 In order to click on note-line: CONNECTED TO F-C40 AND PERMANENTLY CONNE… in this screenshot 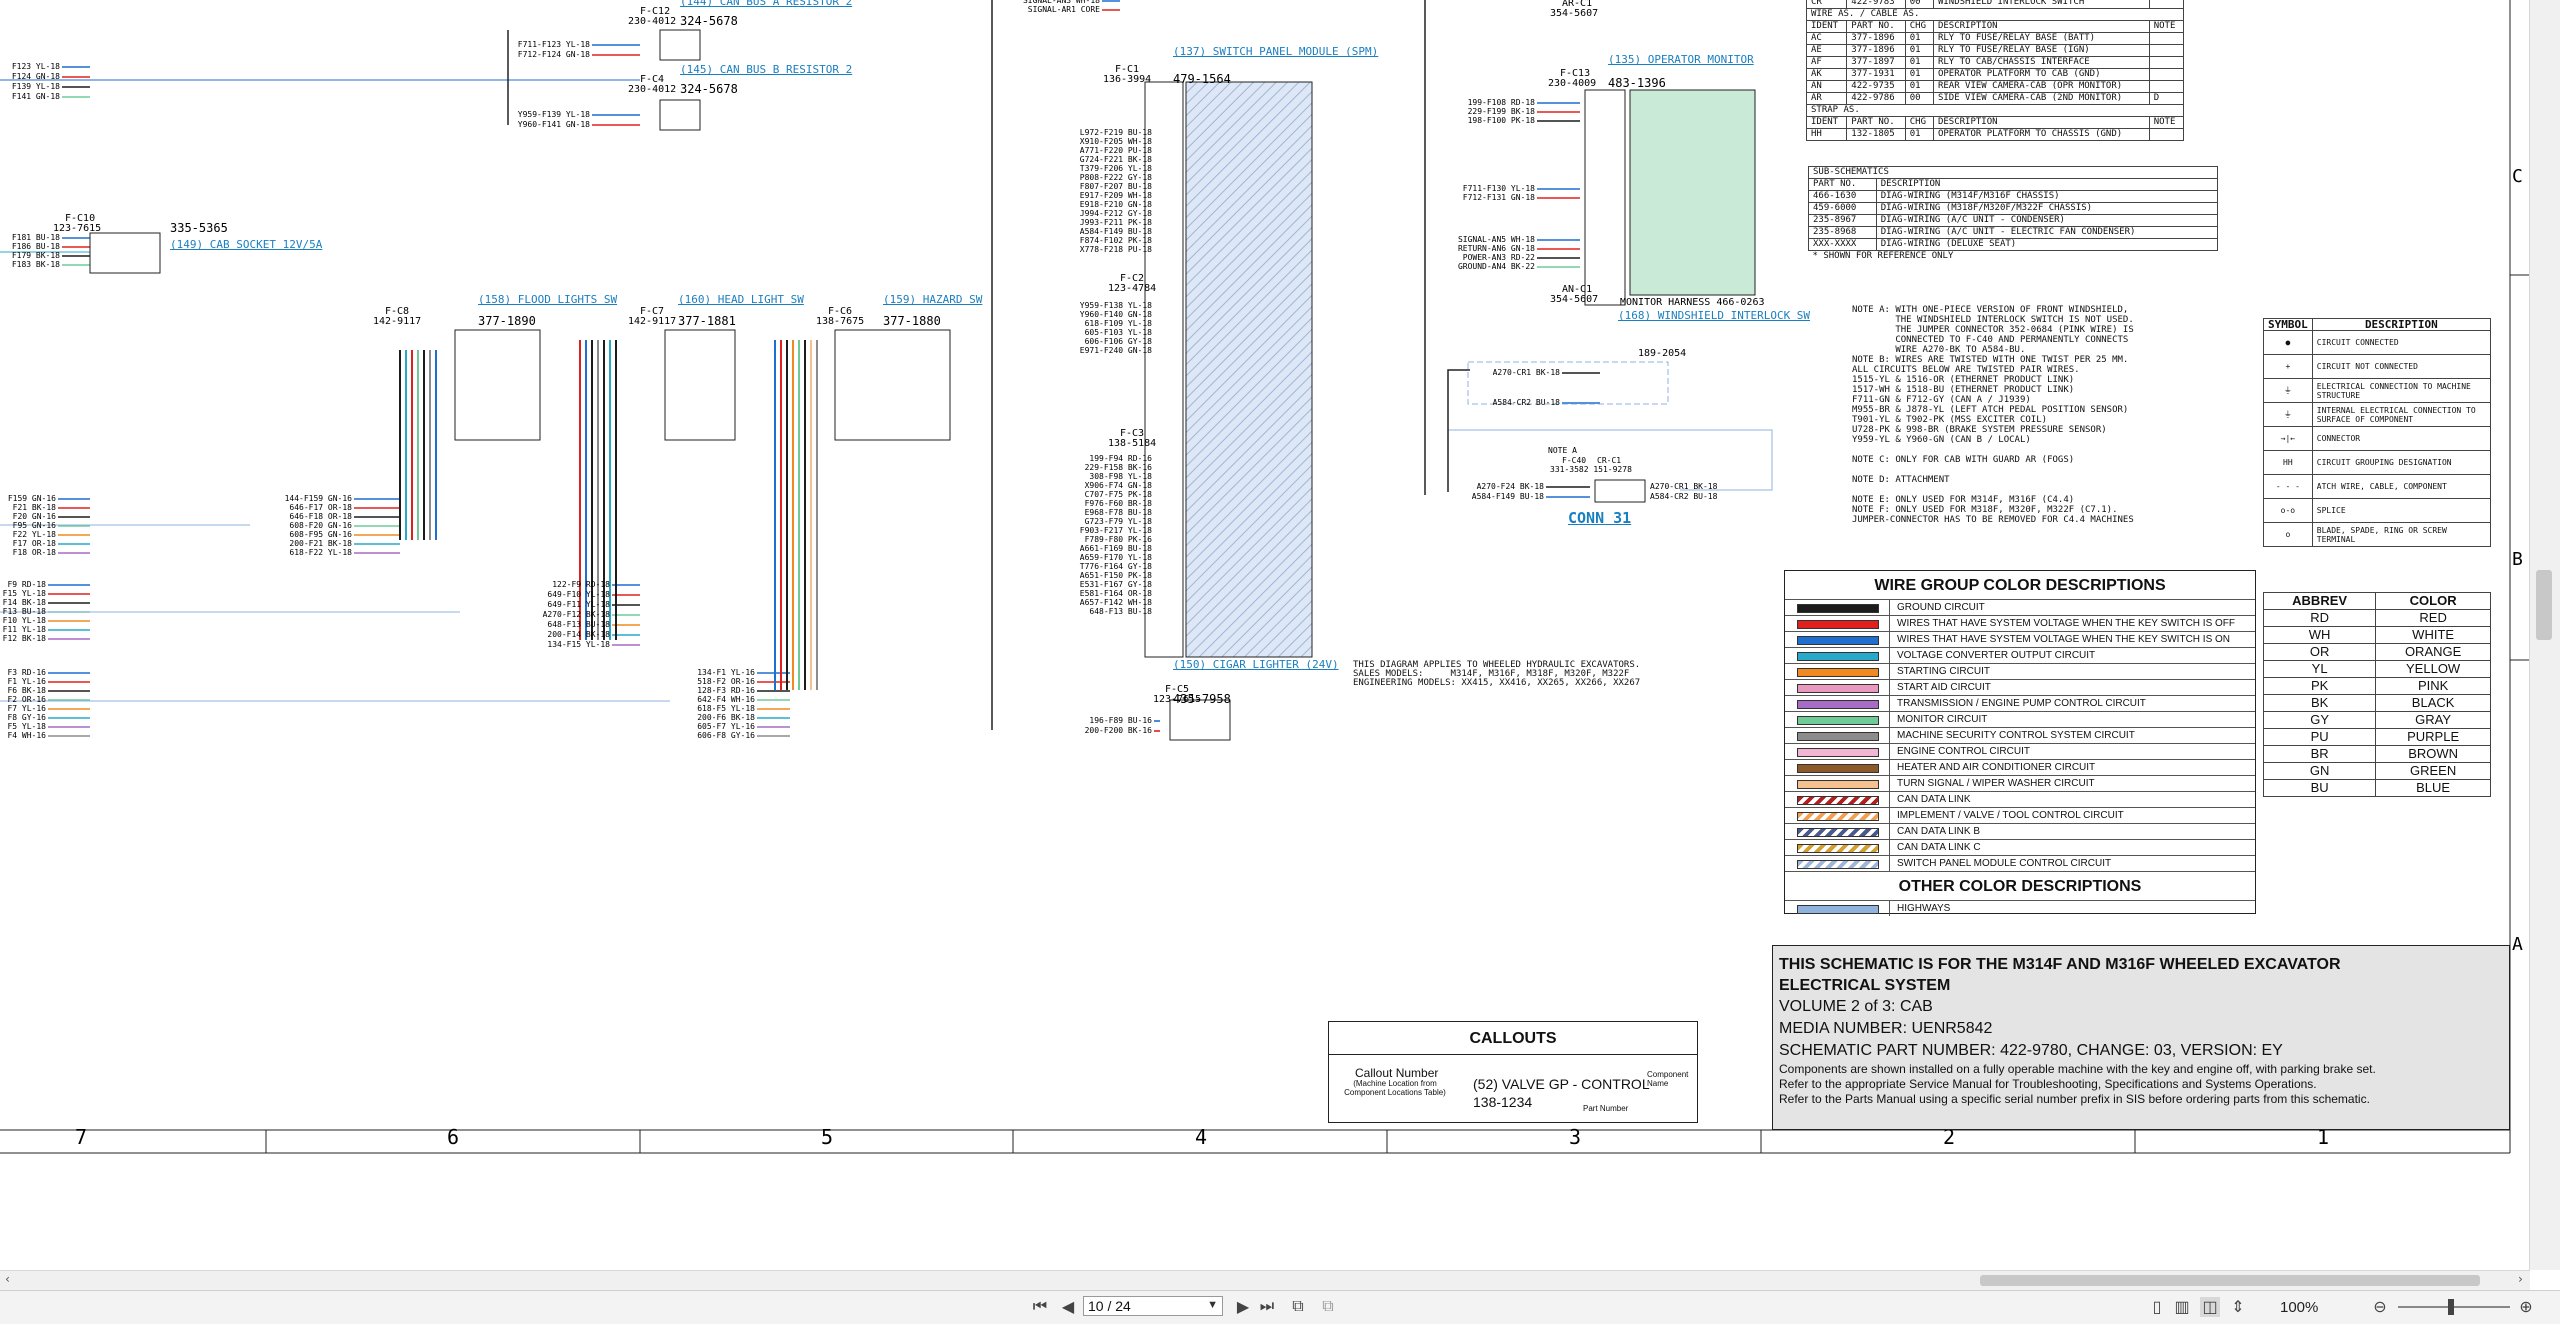, I will do `click(1990, 340)`.